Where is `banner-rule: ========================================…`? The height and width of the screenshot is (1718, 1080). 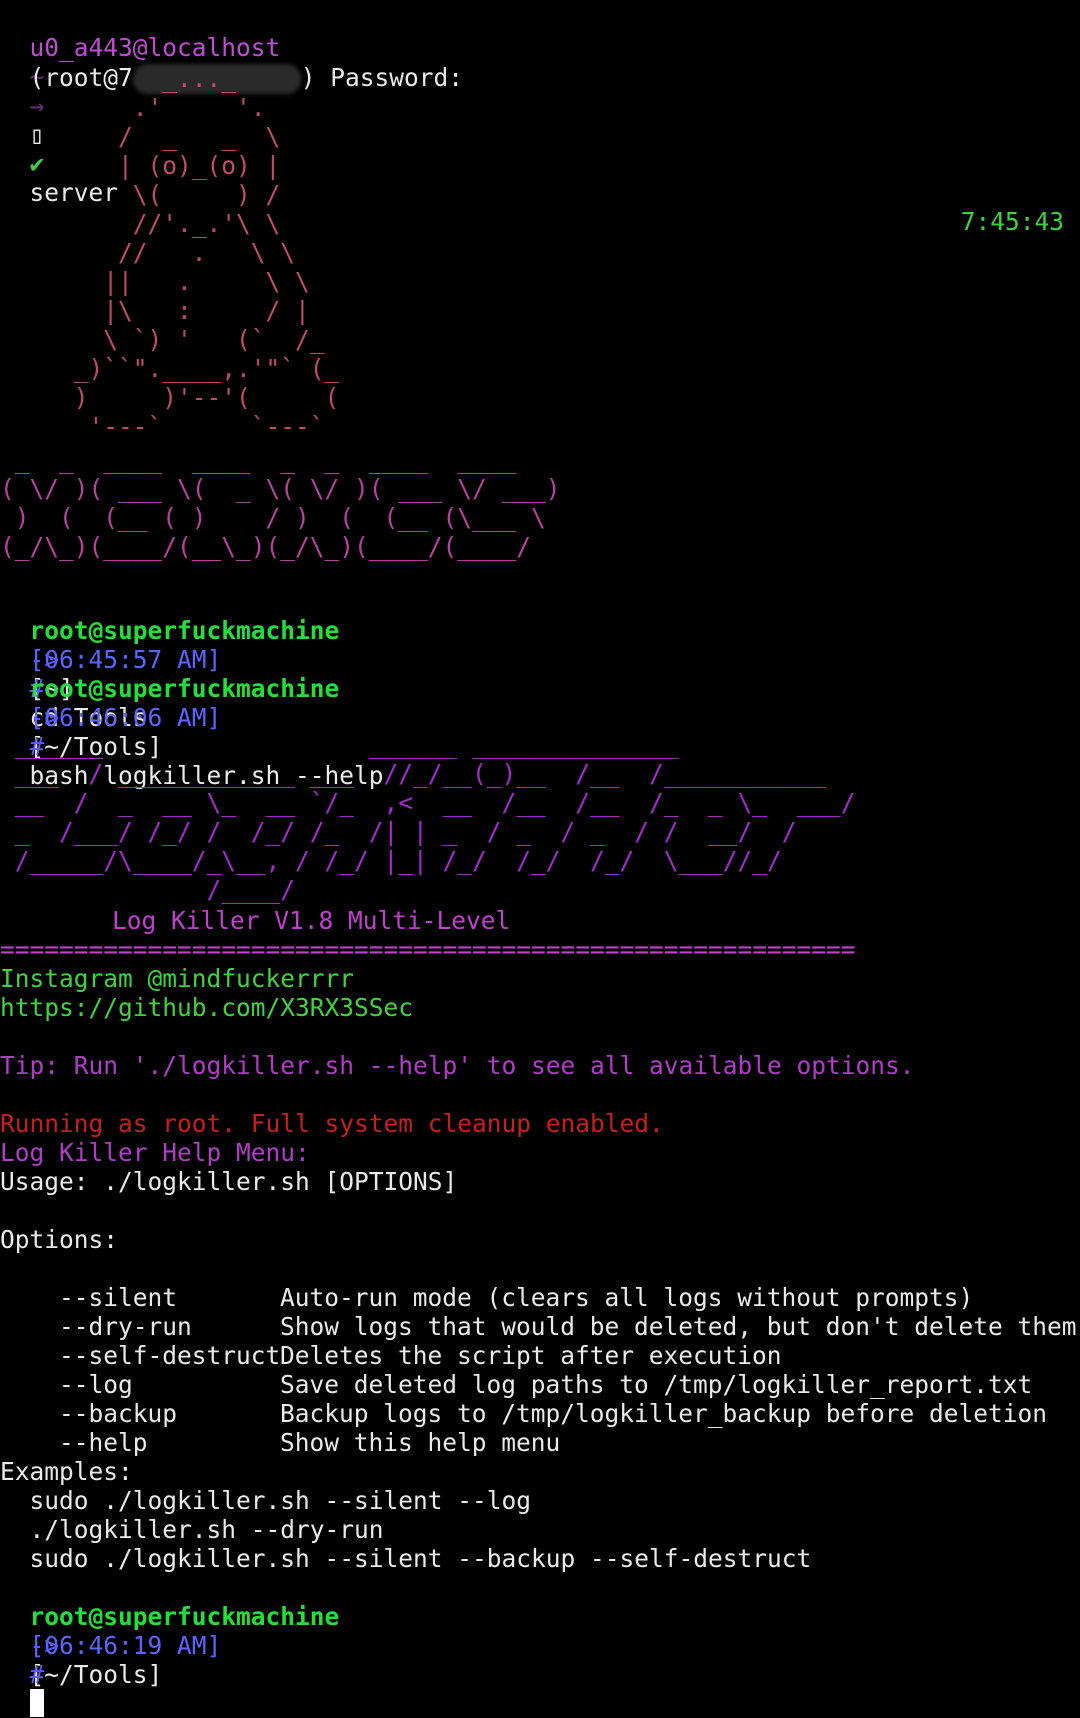
banner-rule: ========================================… is located at coordinates (428, 949).